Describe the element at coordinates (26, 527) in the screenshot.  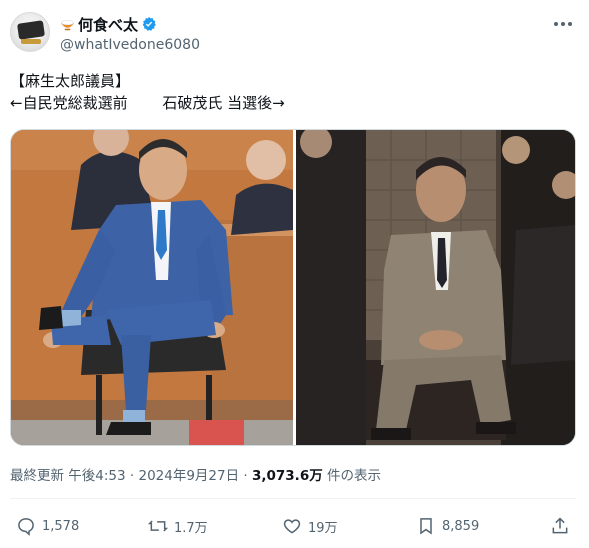
I see `reply-icon` at that location.